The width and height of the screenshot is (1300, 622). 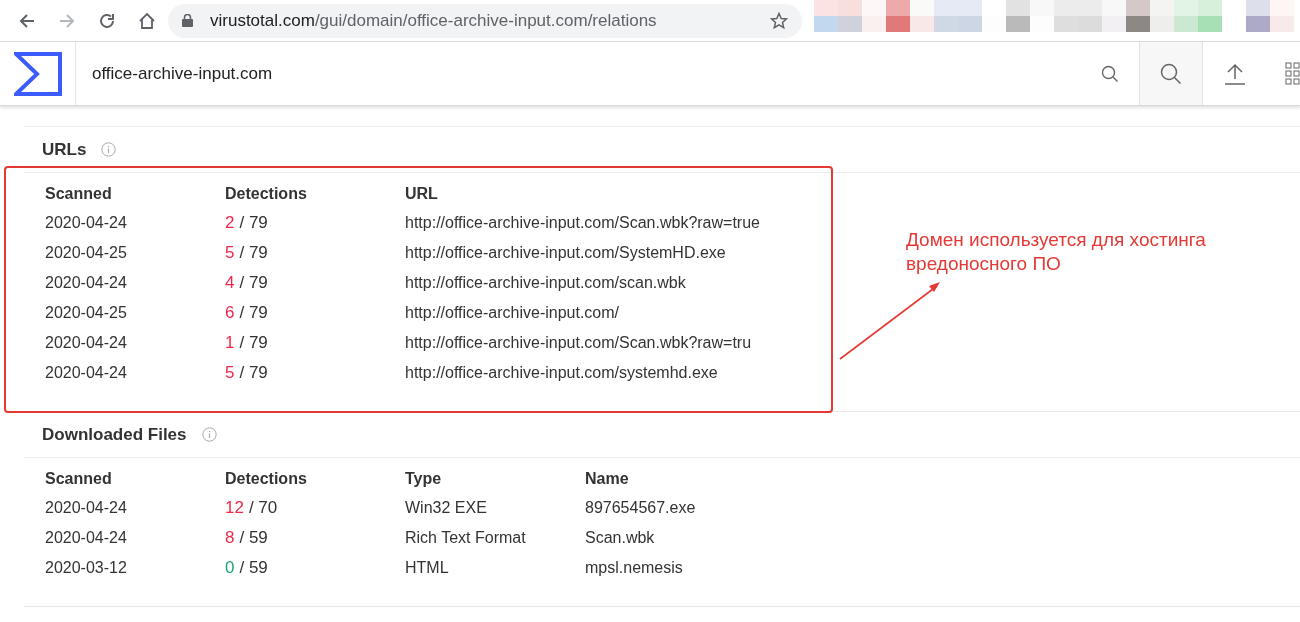 What do you see at coordinates (512, 313) in the screenshot?
I see `table-cell-text: http://office-archive-input.com/` at bounding box center [512, 313].